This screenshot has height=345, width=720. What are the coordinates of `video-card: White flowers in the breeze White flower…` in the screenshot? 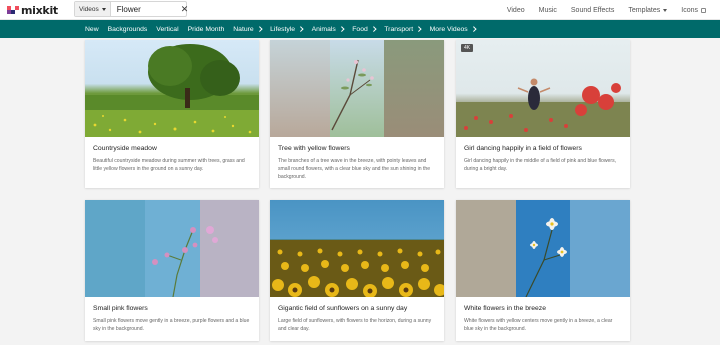 It's located at (543, 270).